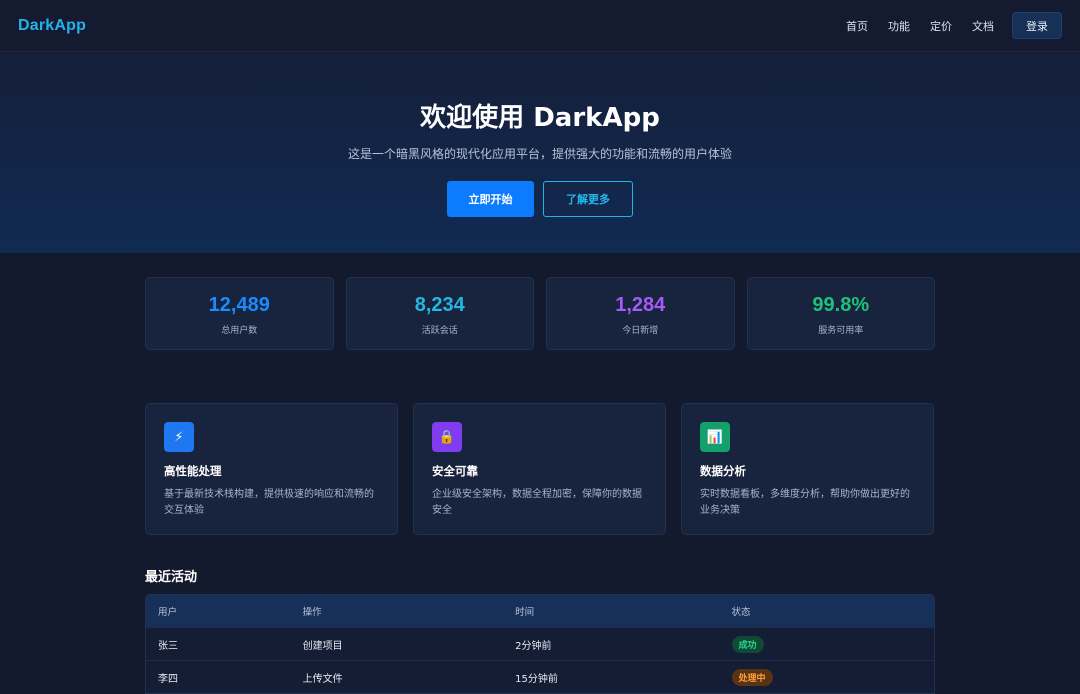 This screenshot has height=694, width=1080. What do you see at coordinates (312, 612) in the screenshot?
I see `column-header-action: 操作` at bounding box center [312, 612].